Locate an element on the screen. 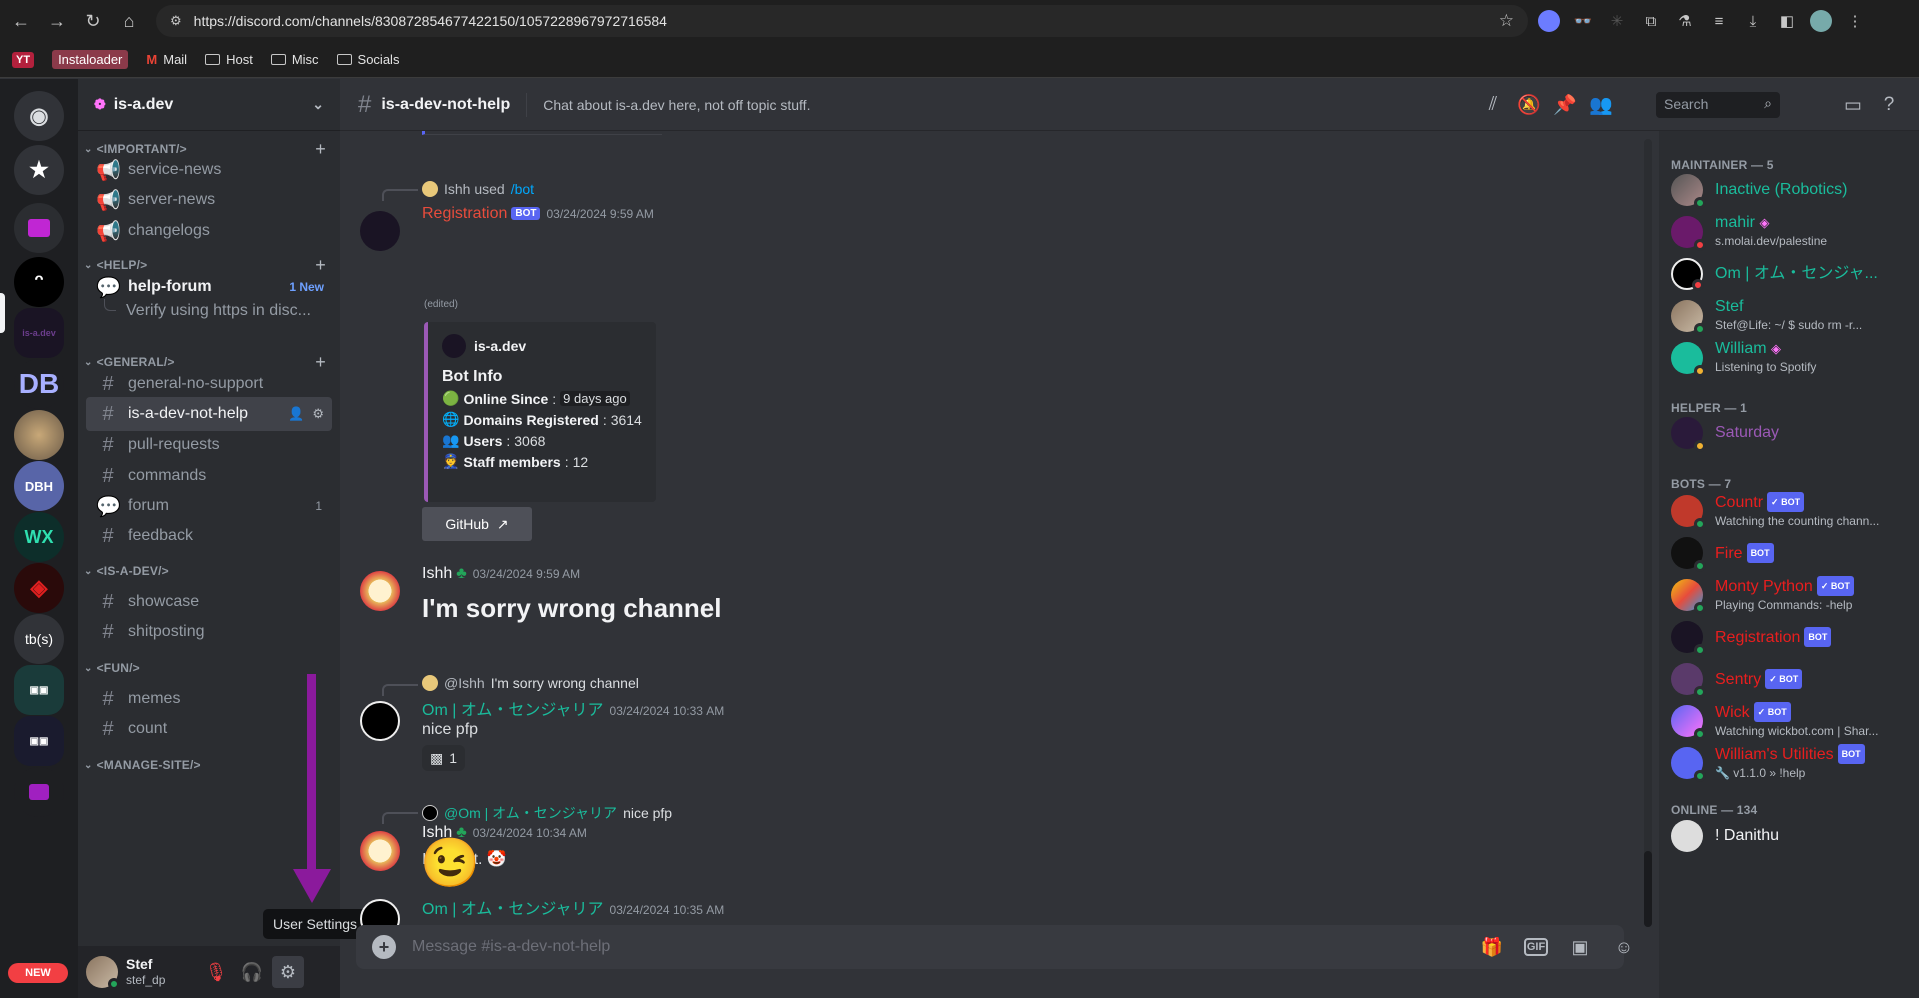 This screenshot has width=1919, height=998. queue-icon: ≡ is located at coordinates (1719, 21).